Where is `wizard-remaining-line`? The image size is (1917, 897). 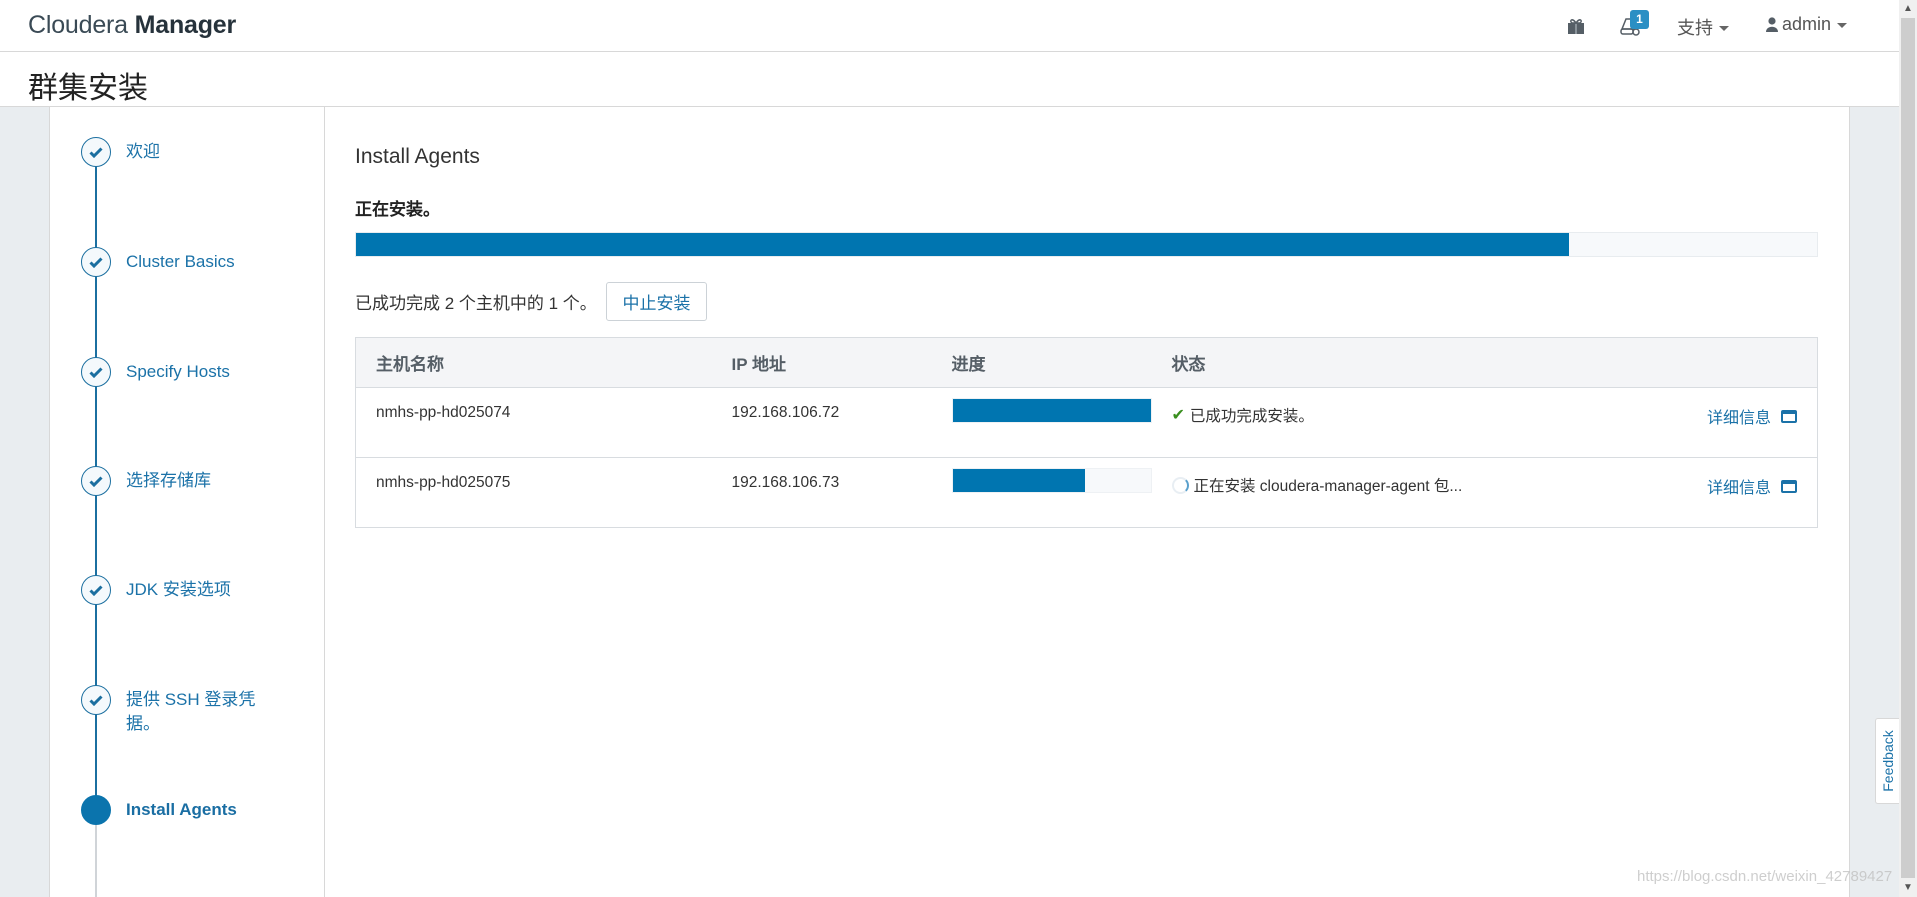
wizard-remaining-line is located at coordinates (96, 861).